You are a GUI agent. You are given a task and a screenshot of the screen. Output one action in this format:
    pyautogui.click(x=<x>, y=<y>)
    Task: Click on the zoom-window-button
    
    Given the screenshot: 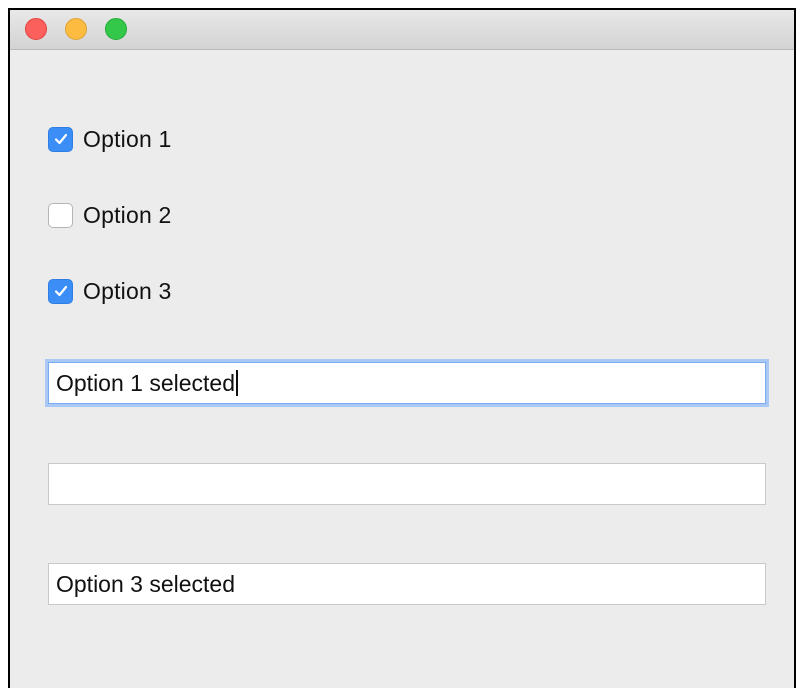 What is the action you would take?
    pyautogui.click(x=116, y=29)
    